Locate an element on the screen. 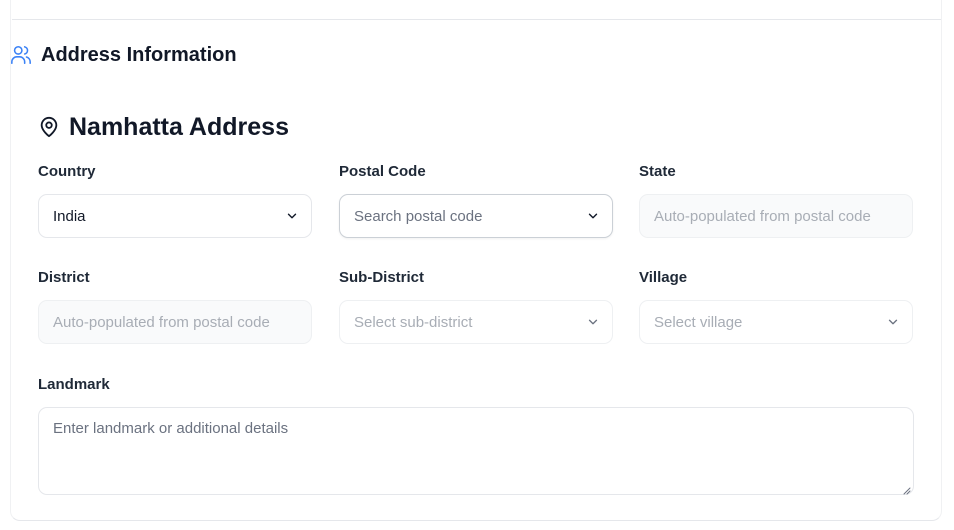 This screenshot has width=954, height=530. district-field: District Auto-populated from postal code is located at coordinates (175, 306).